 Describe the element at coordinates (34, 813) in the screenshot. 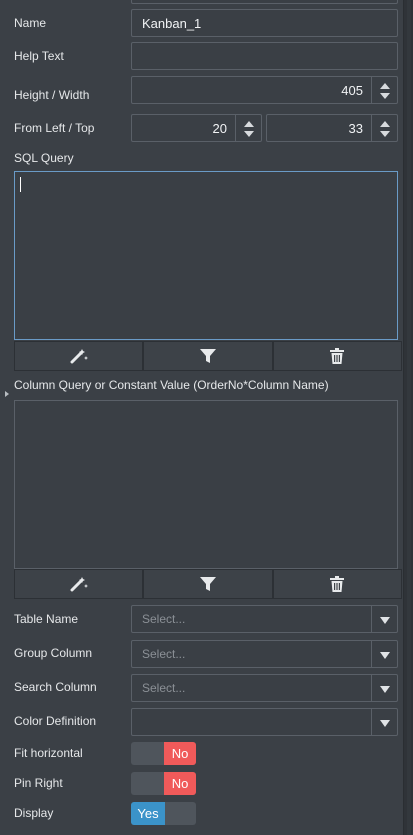

I see `display-label: Display` at that location.